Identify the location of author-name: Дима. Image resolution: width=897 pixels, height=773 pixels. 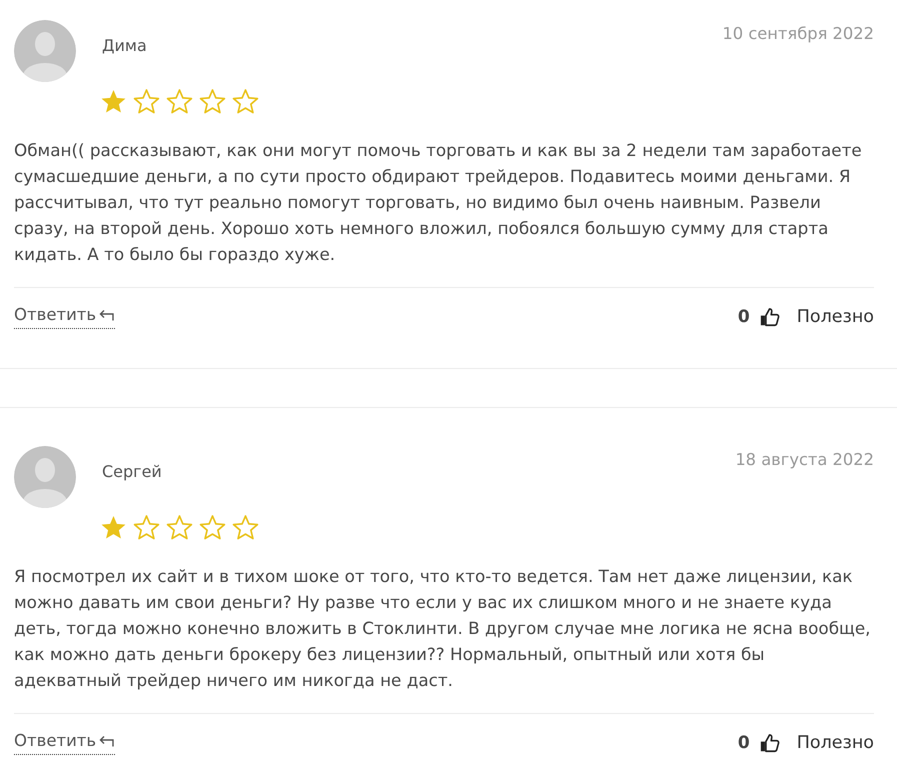
(125, 46).